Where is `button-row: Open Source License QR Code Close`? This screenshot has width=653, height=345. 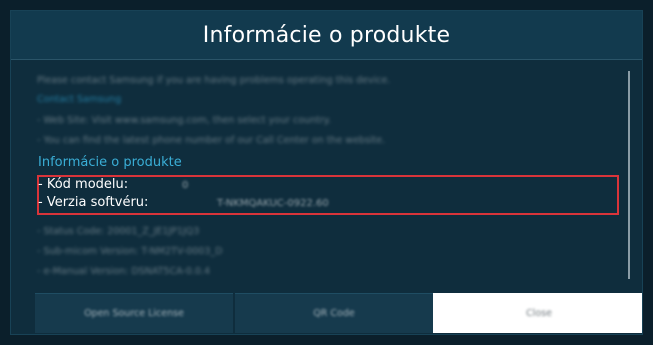 button-row: Open Source License QR Code Close is located at coordinates (338, 313).